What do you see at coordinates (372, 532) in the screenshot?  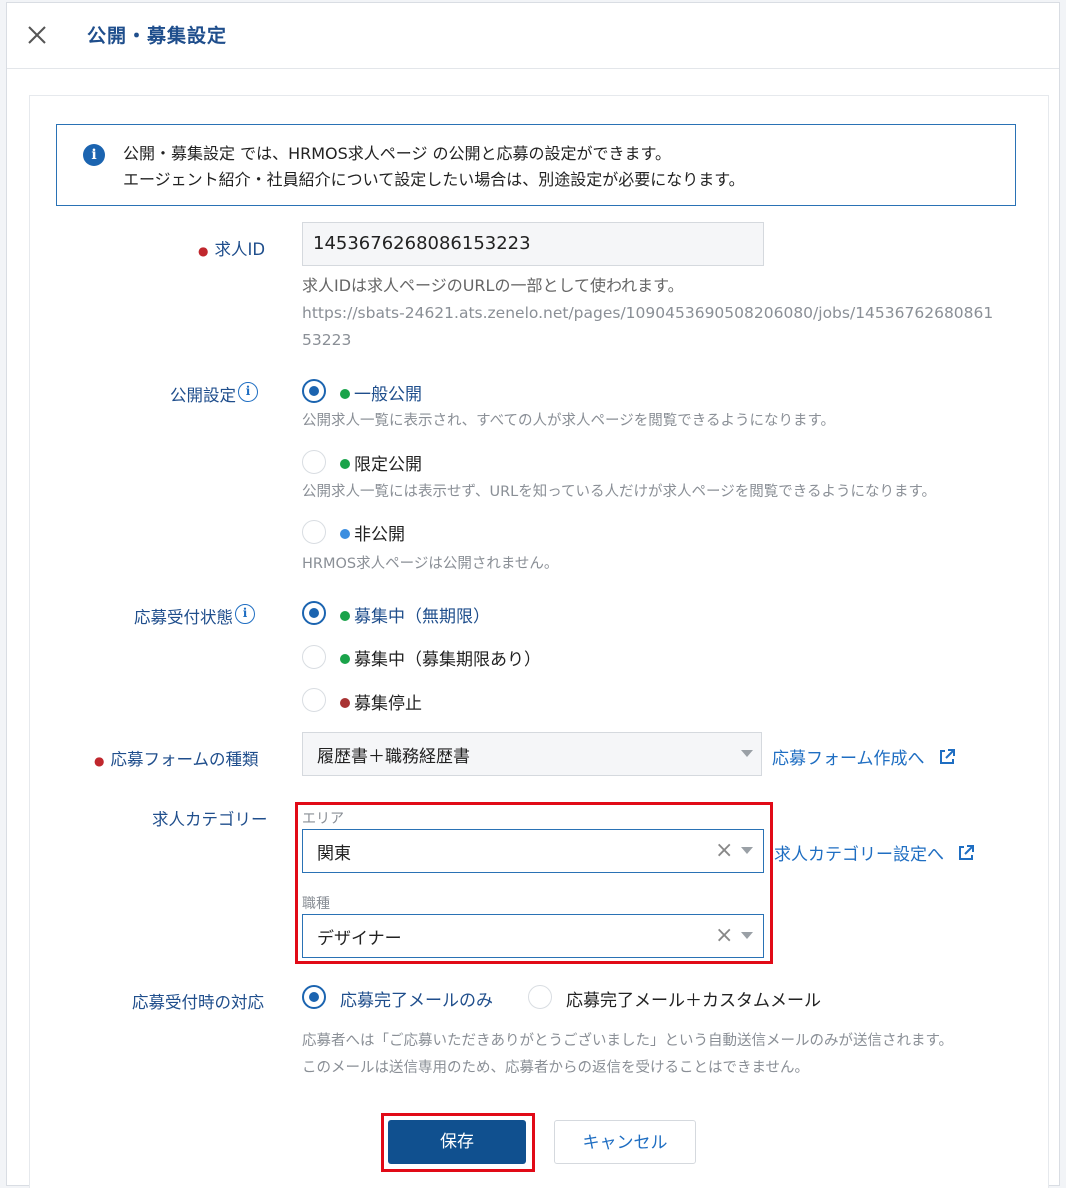 I see `radio-private-label: 非公開` at bounding box center [372, 532].